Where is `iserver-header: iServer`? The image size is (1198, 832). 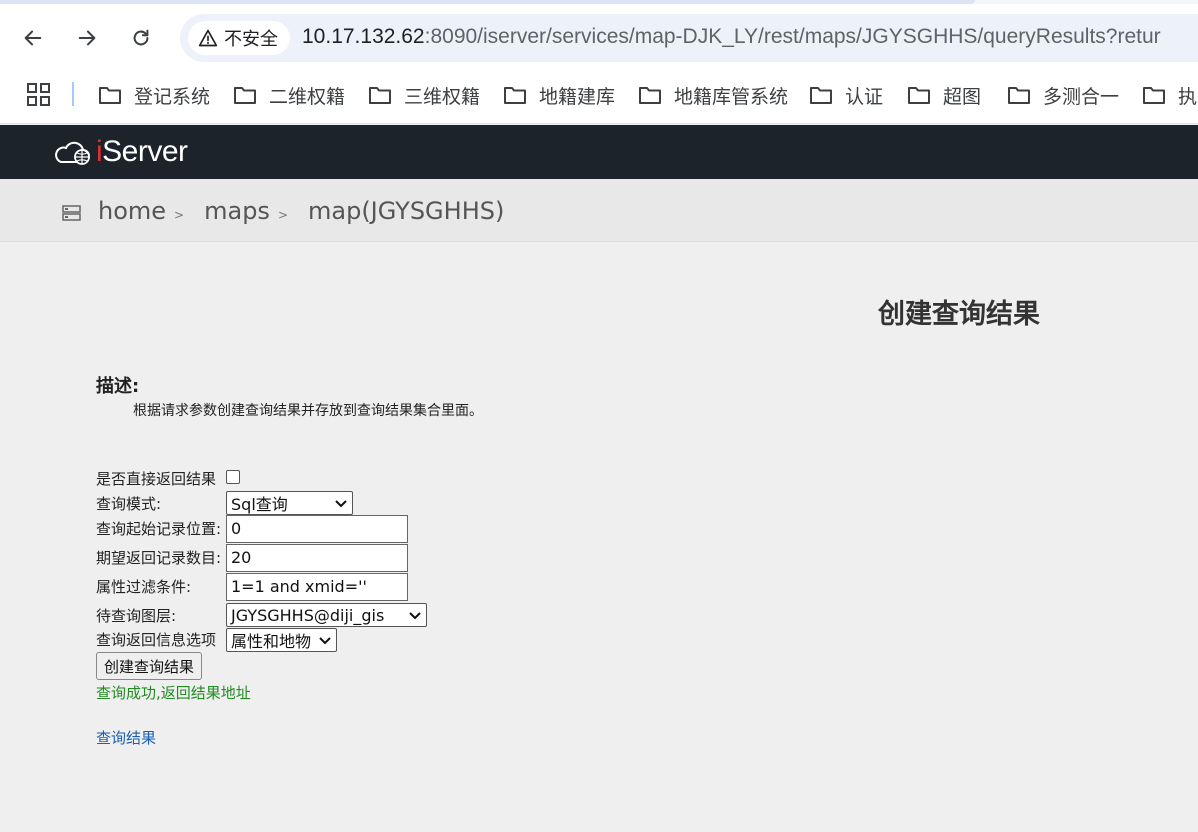
iserver-header: iServer is located at coordinates (599, 152).